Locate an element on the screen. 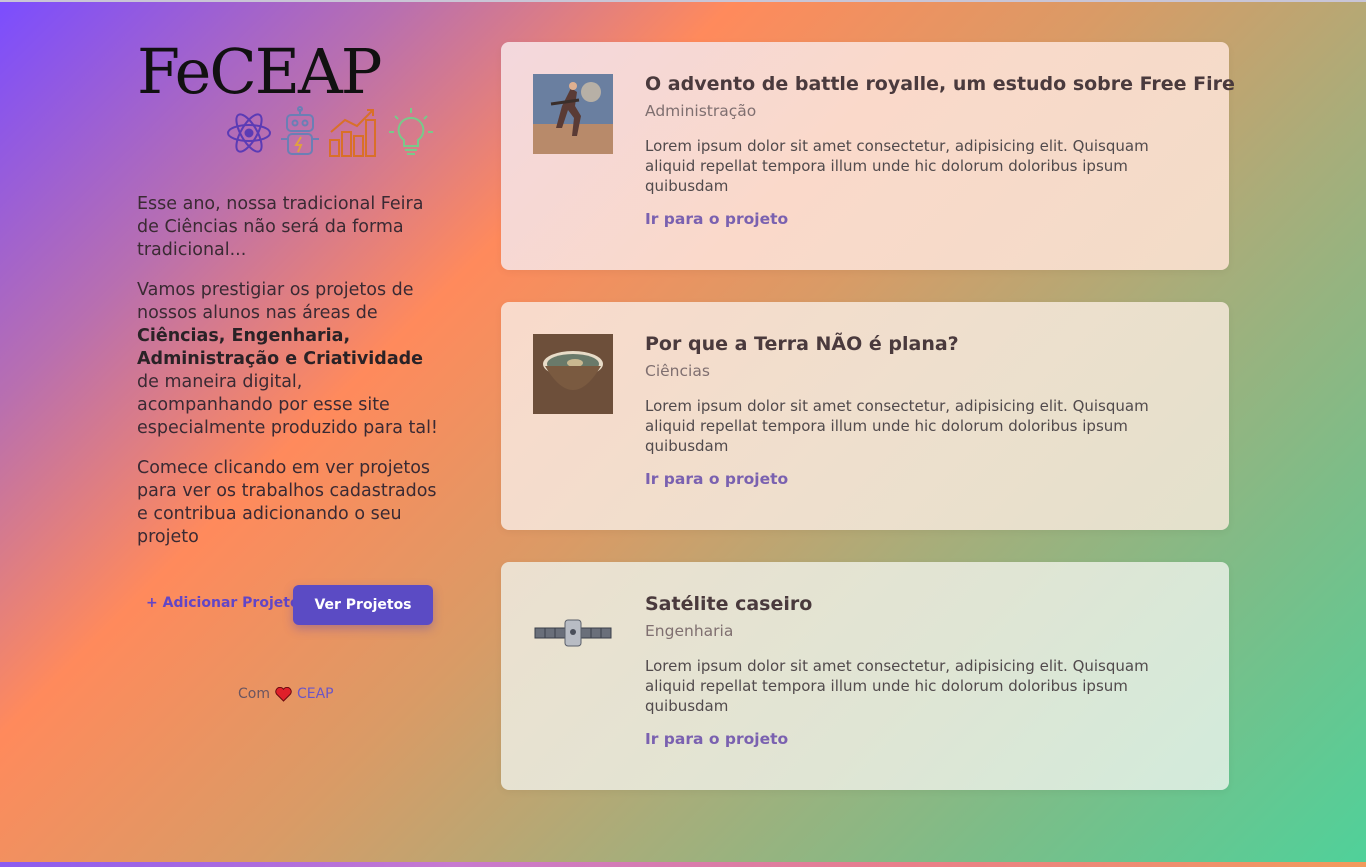 Image resolution: width=1366 pixels, height=867 pixels. logo-icons is located at coordinates (331, 133).